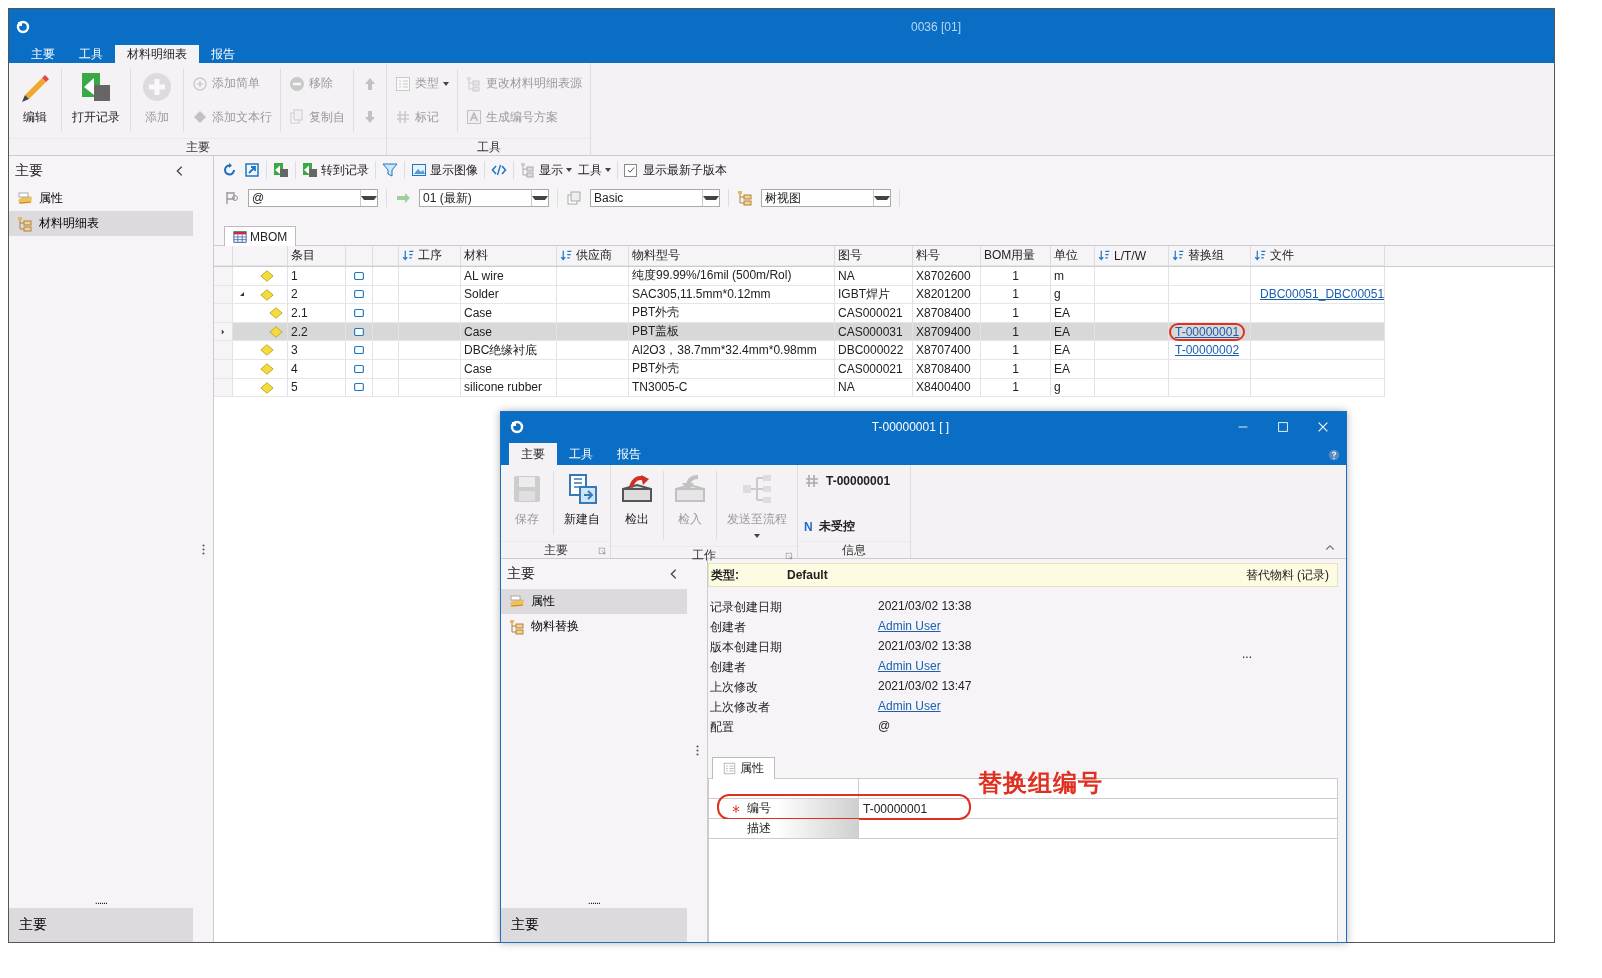 The height and width of the screenshot is (978, 1602). What do you see at coordinates (1098, 808) in the screenshot?
I see `value-cell: T-00000001` at bounding box center [1098, 808].